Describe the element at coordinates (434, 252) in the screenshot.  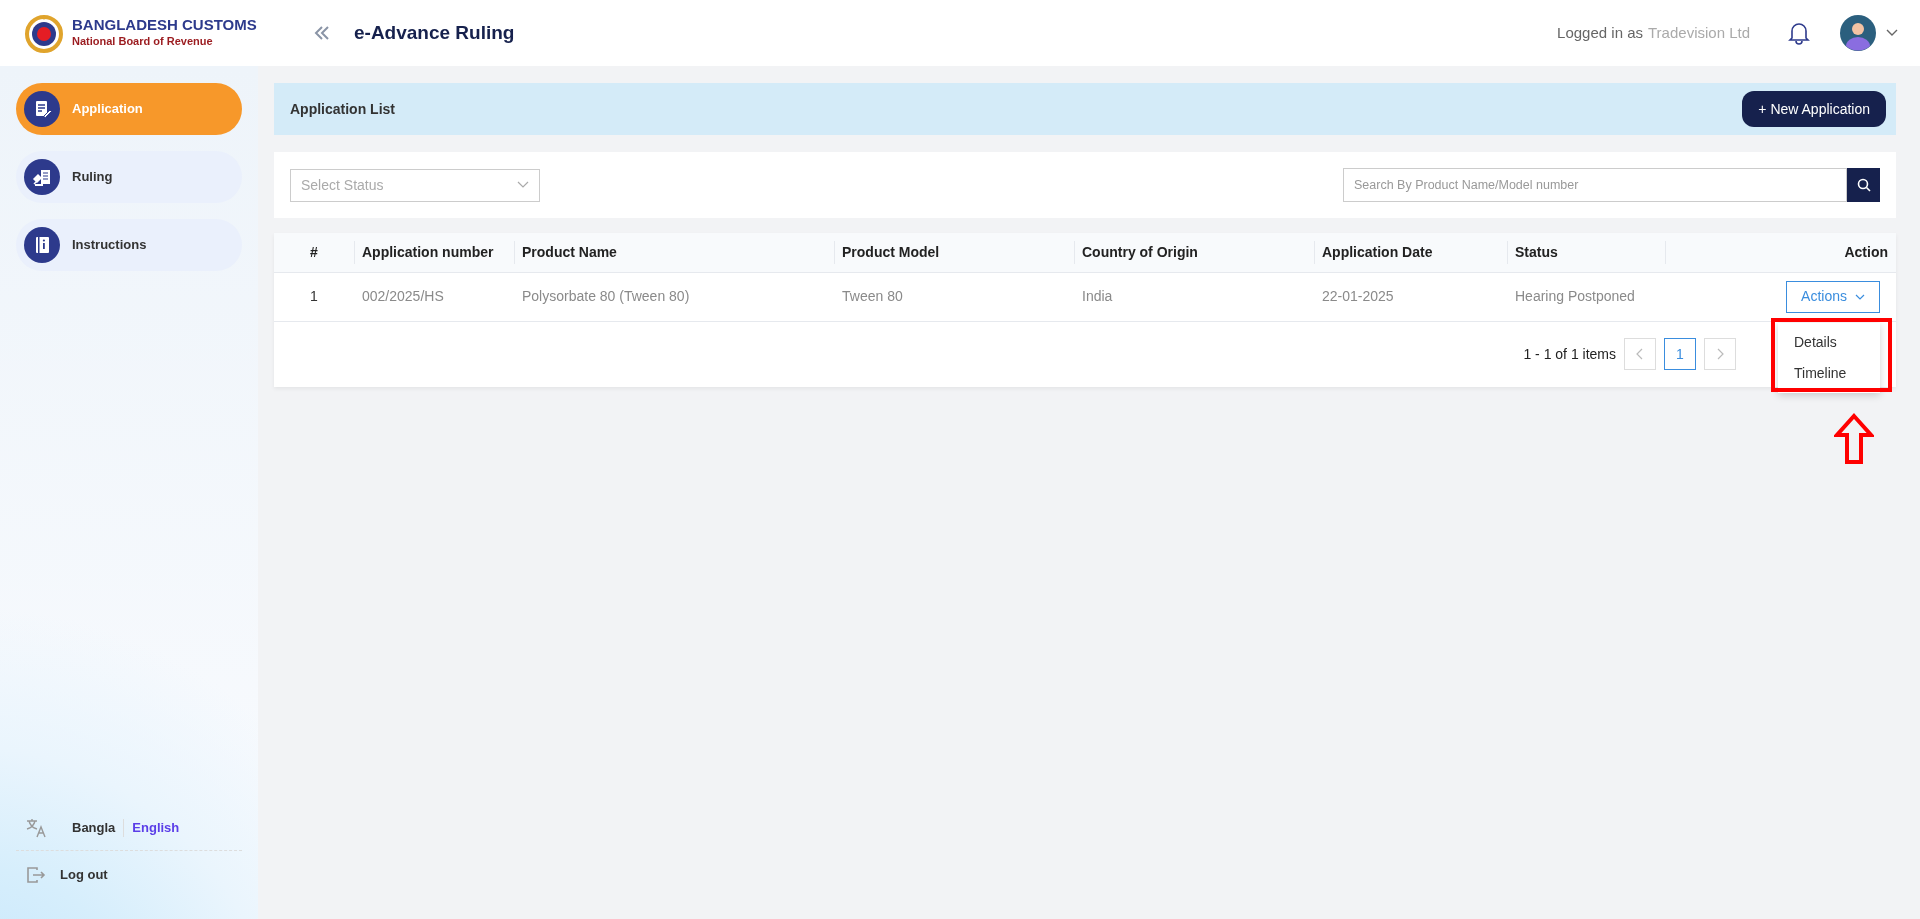
I see `column-header: Application number` at that location.